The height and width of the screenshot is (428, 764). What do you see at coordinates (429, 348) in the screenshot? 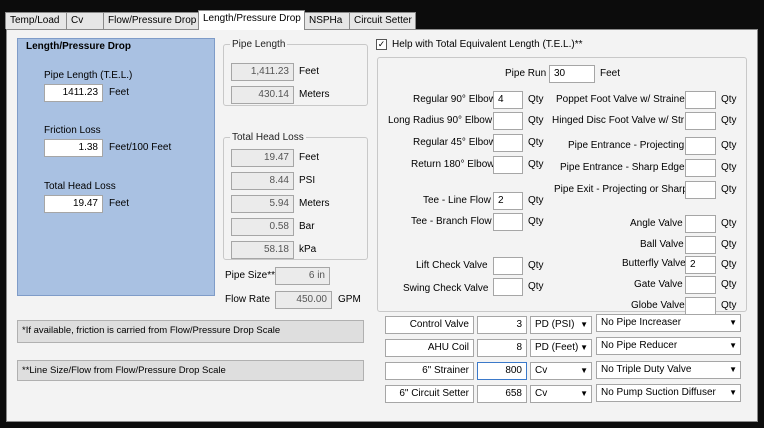
I see `component-name-ahu-coil: AHU Coil` at bounding box center [429, 348].